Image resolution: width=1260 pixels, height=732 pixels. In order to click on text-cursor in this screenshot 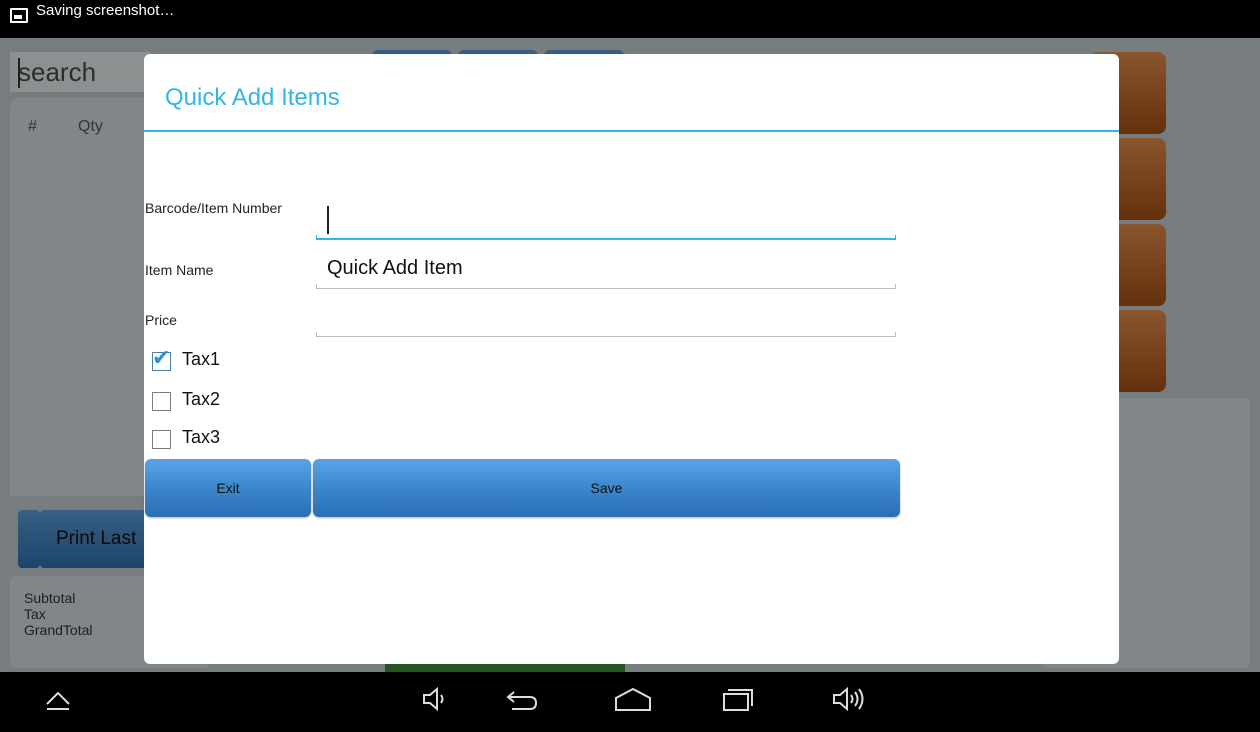, I will do `click(328, 220)`.